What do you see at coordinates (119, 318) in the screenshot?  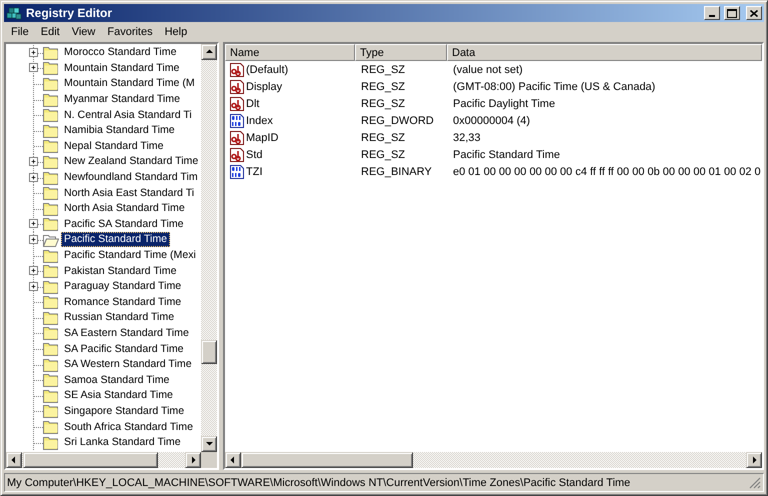 I see `tree-item: Russian Standard Time` at bounding box center [119, 318].